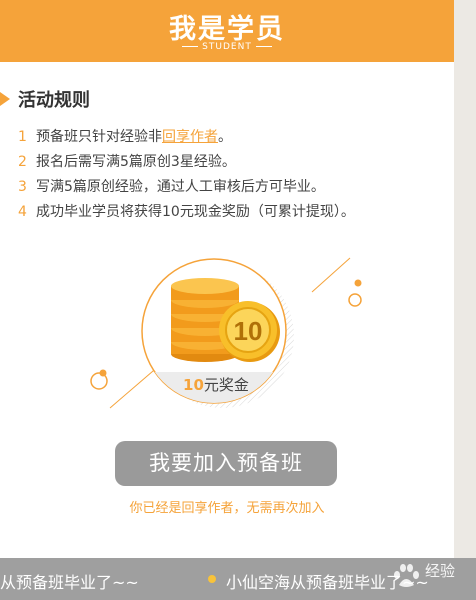 The height and width of the screenshot is (600, 476). I want to click on reward-label: 10元奖金, so click(216, 384).